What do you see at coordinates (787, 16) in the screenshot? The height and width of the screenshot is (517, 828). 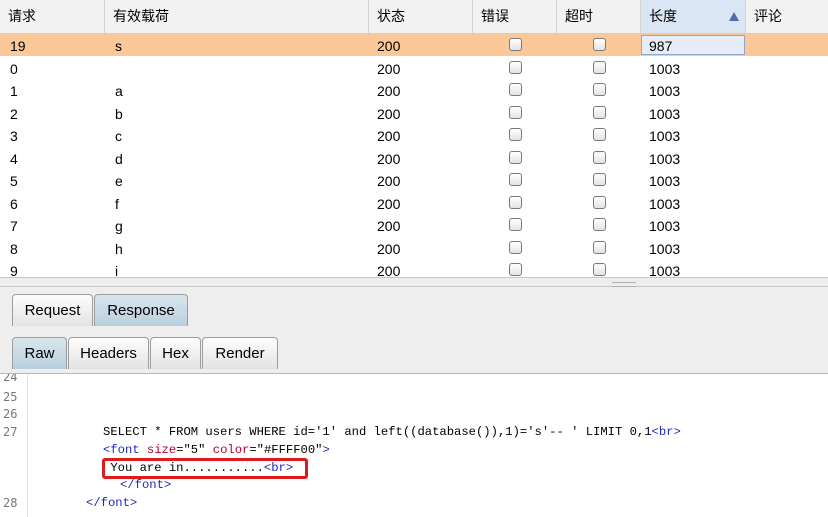 I see `column-header-comment: 评论` at bounding box center [787, 16].